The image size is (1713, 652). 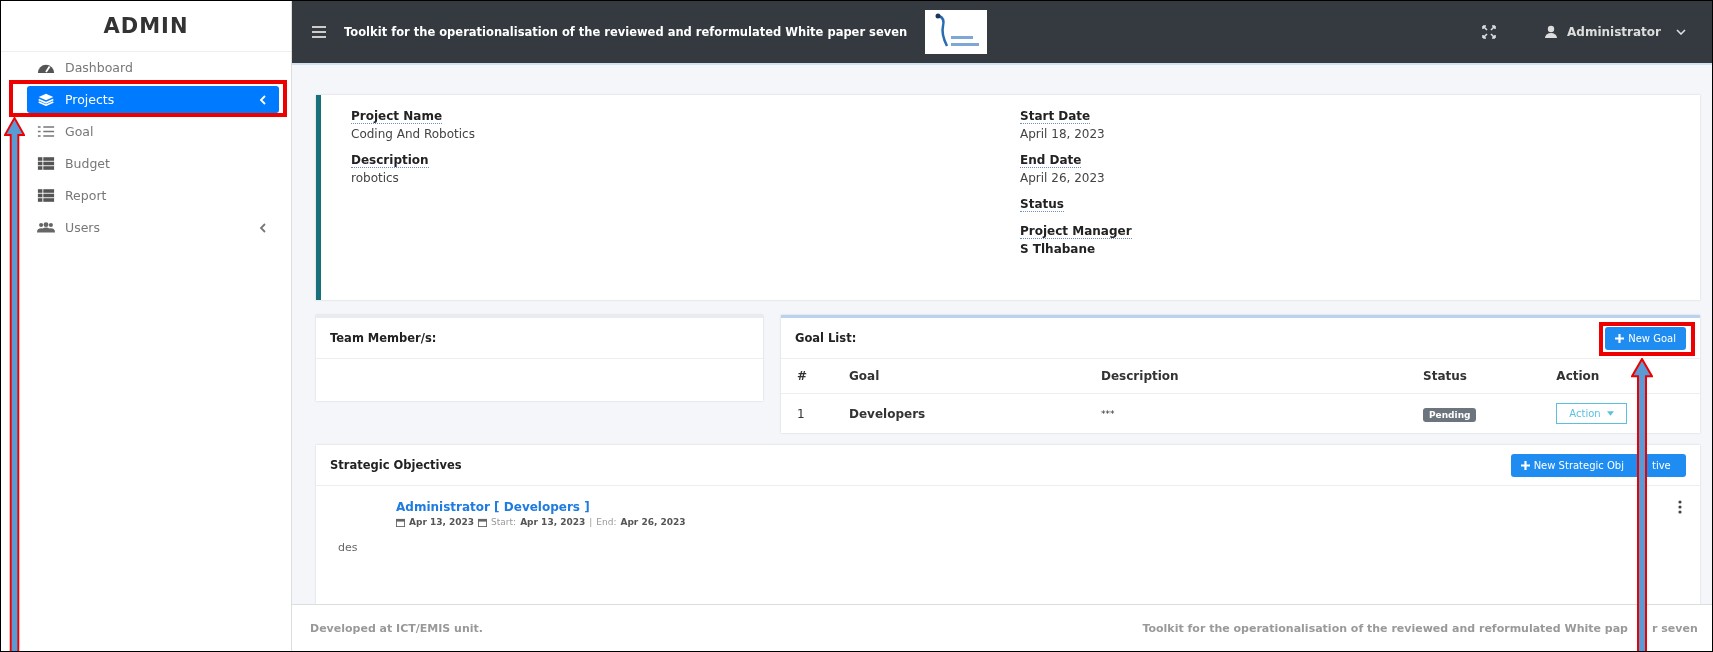 What do you see at coordinates (606, 522) in the screenshot?
I see `date-label: End:` at bounding box center [606, 522].